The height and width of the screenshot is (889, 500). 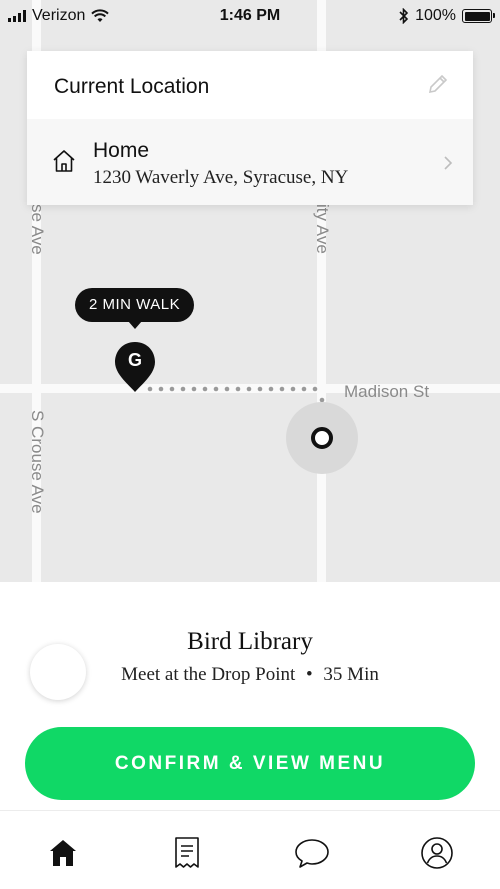 What do you see at coordinates (134, 360) in the screenshot?
I see `pin-letter: G` at bounding box center [134, 360].